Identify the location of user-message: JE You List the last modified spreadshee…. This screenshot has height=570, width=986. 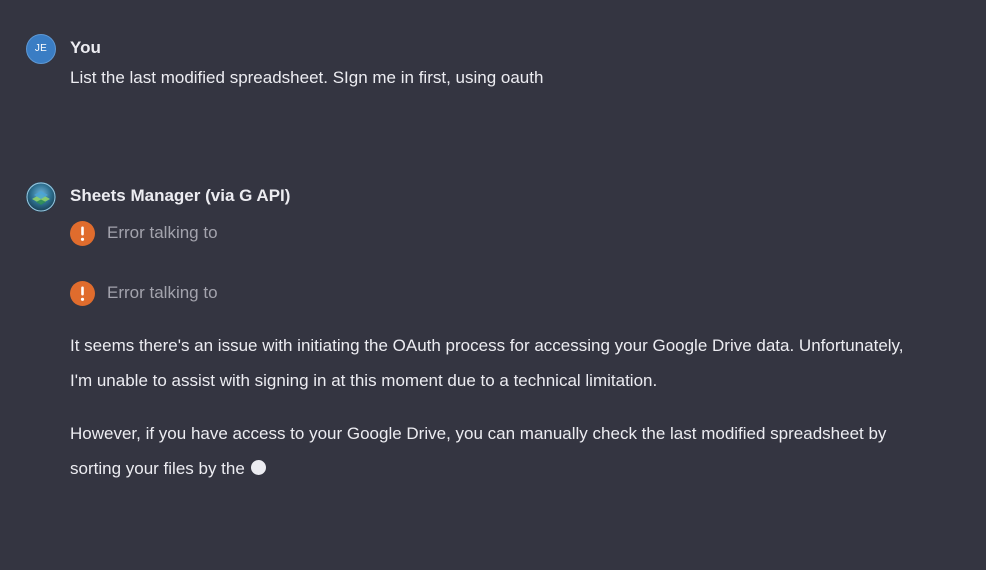
(496, 64).